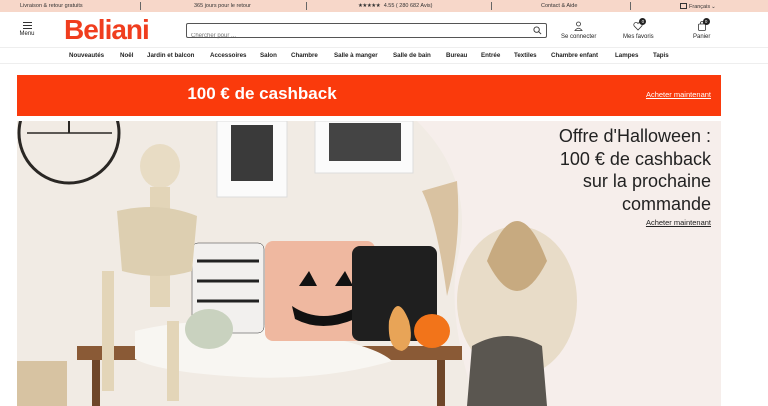  Describe the element at coordinates (228, 55) in the screenshot. I see `nav-item-accessoires: Accessoires` at that location.